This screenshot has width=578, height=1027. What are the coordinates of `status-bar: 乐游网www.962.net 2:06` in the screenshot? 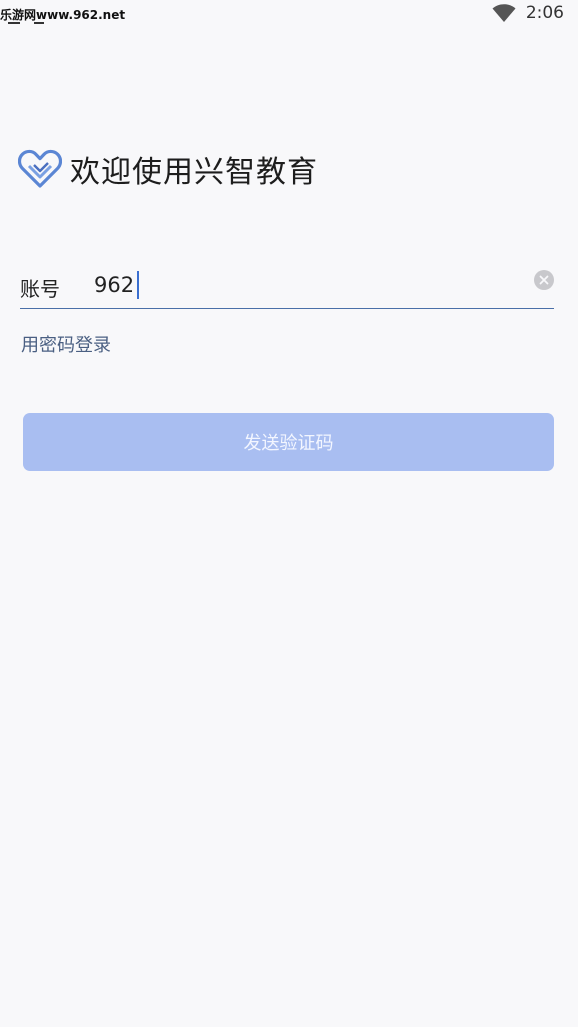 It's located at (289, 15).